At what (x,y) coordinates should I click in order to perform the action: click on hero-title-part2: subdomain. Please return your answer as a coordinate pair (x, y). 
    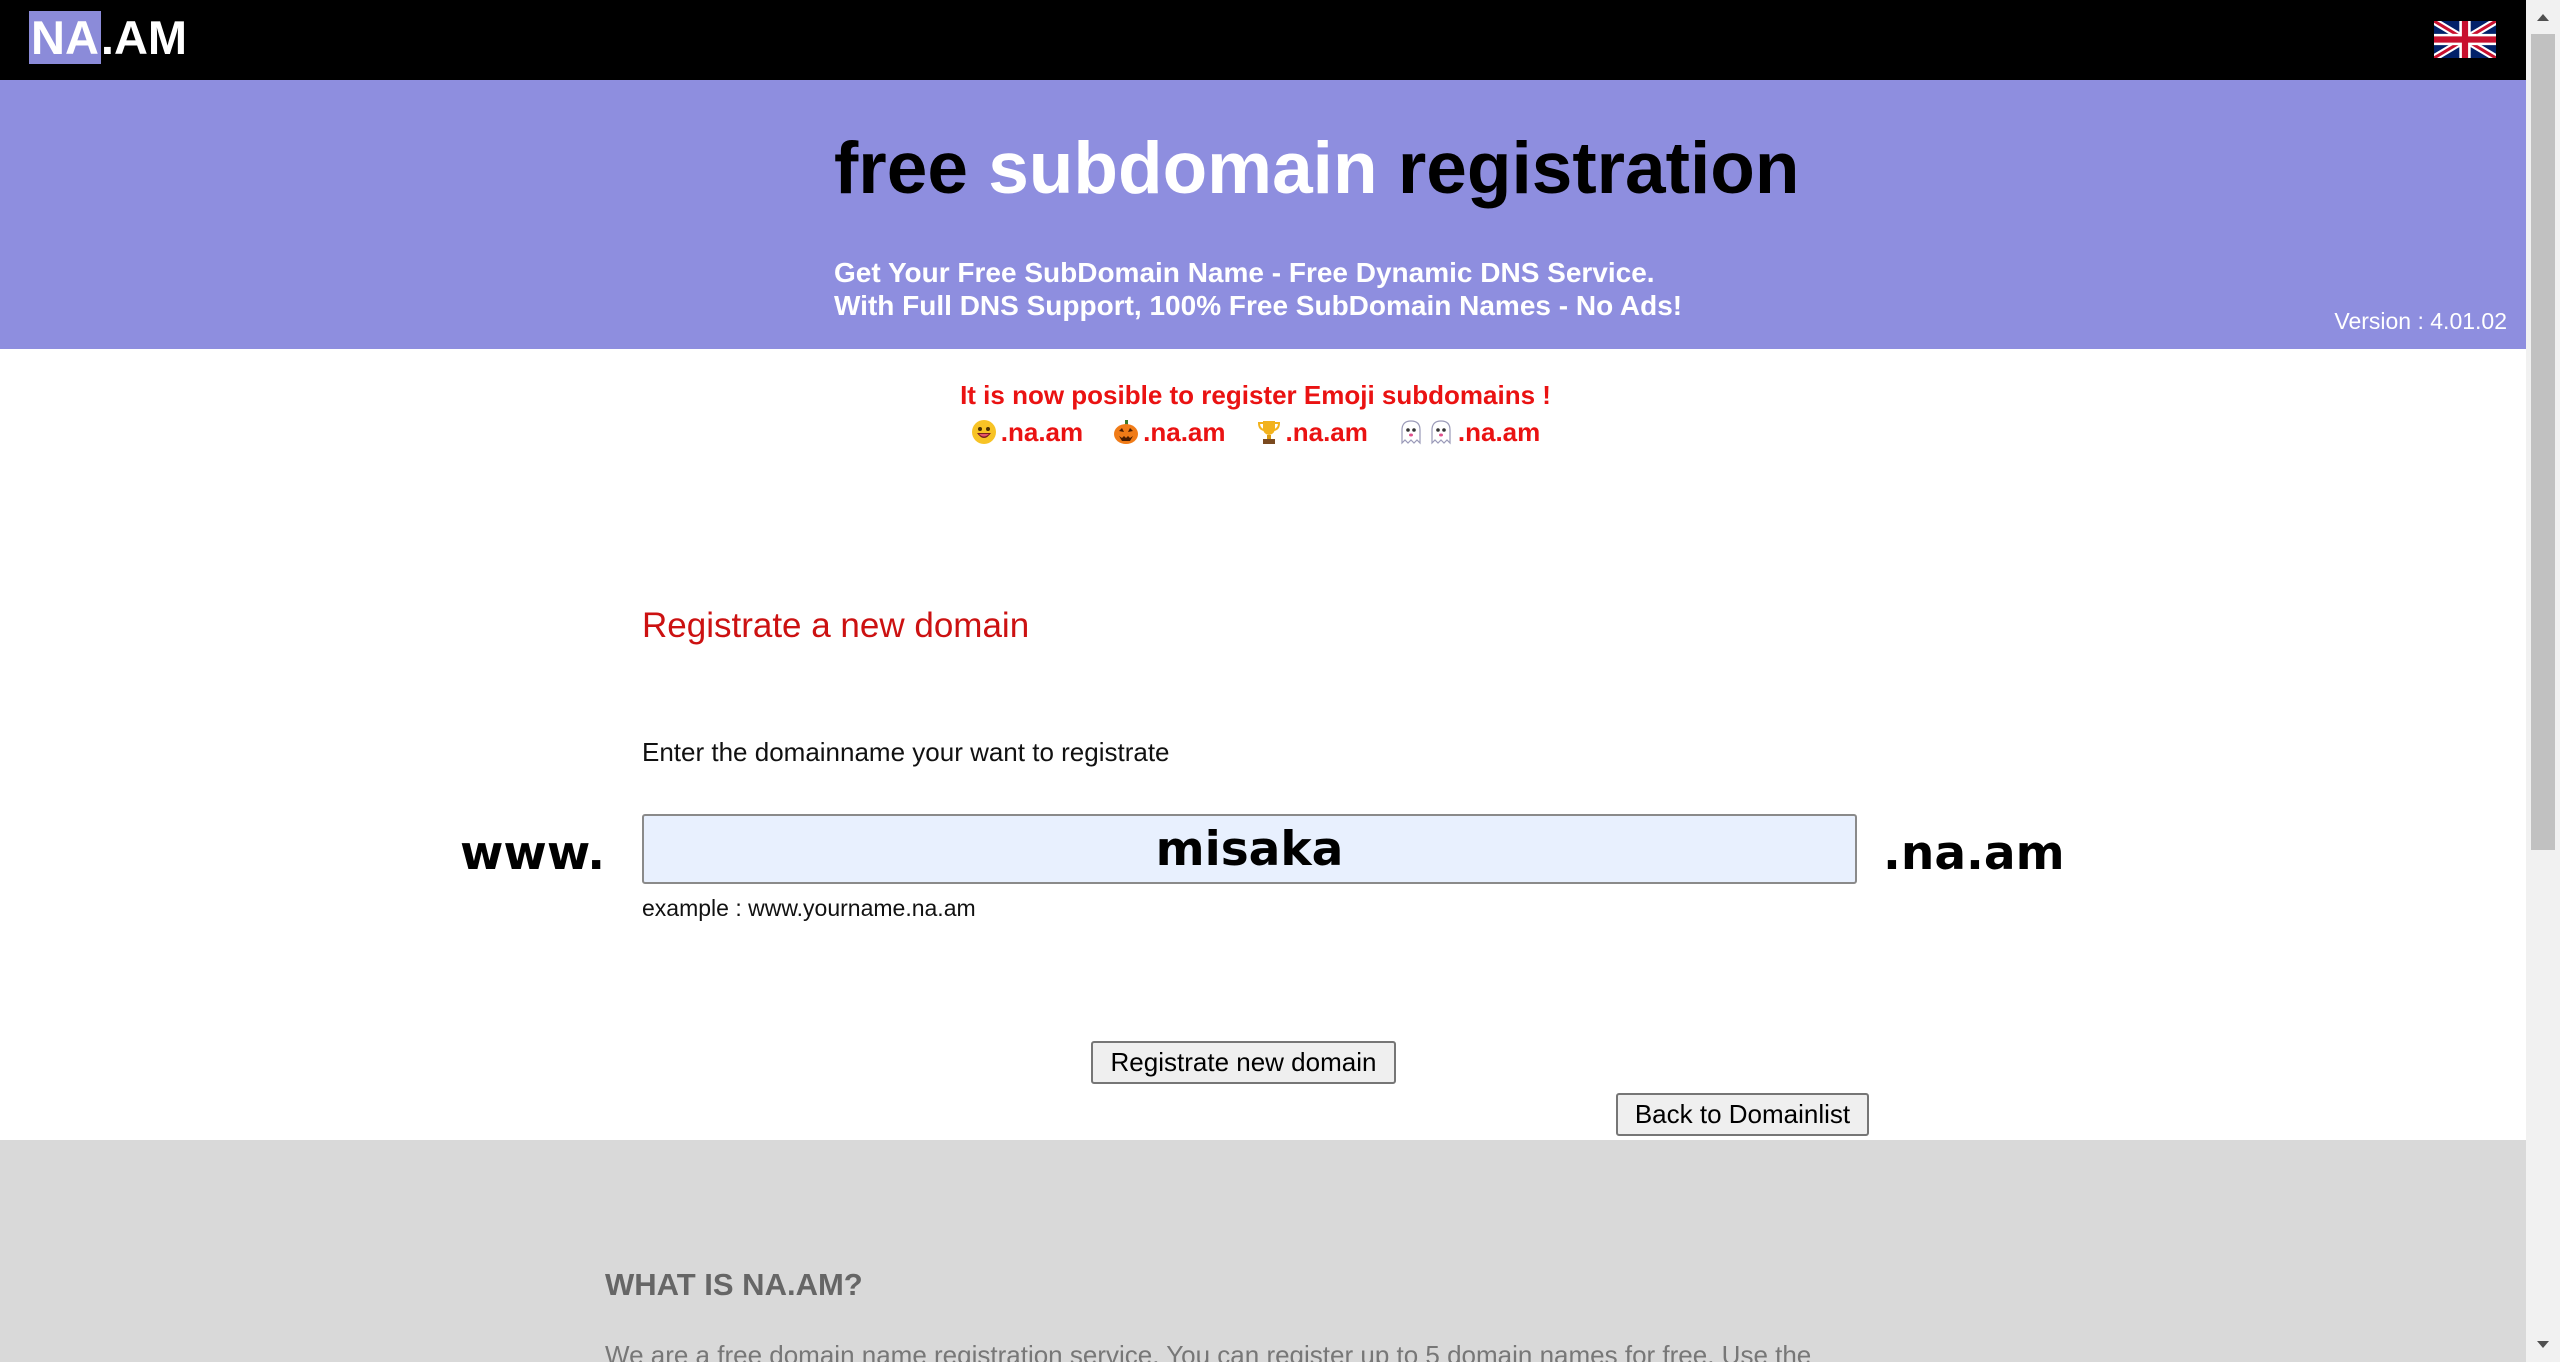
    Looking at the image, I should click on (1183, 168).